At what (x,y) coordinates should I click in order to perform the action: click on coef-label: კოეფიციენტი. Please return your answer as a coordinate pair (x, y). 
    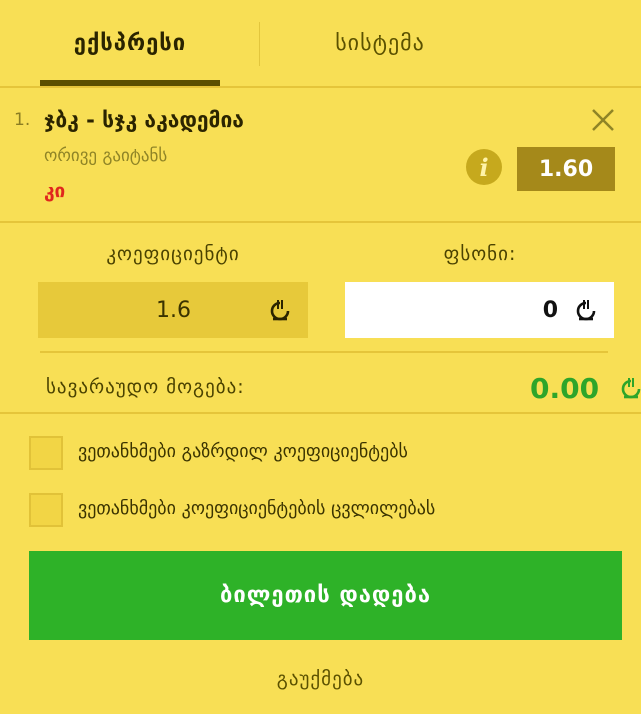
    Looking at the image, I should click on (173, 254).